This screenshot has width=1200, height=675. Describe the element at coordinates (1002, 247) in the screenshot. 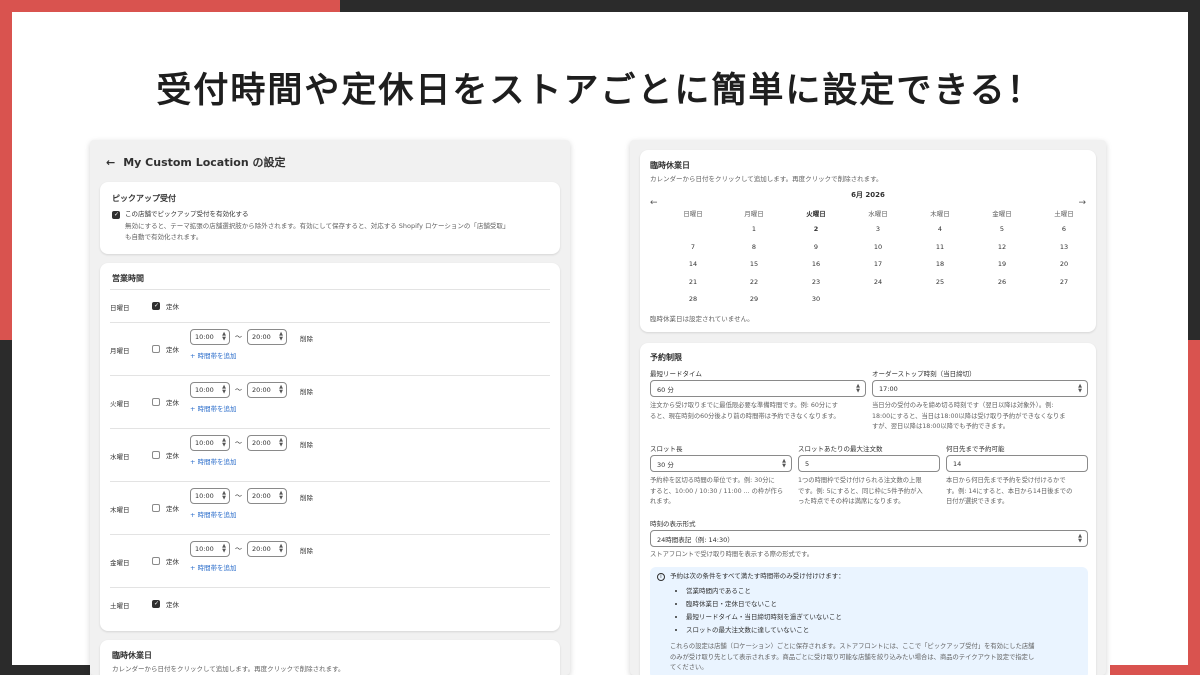

I see `calendar-day: 12` at that location.